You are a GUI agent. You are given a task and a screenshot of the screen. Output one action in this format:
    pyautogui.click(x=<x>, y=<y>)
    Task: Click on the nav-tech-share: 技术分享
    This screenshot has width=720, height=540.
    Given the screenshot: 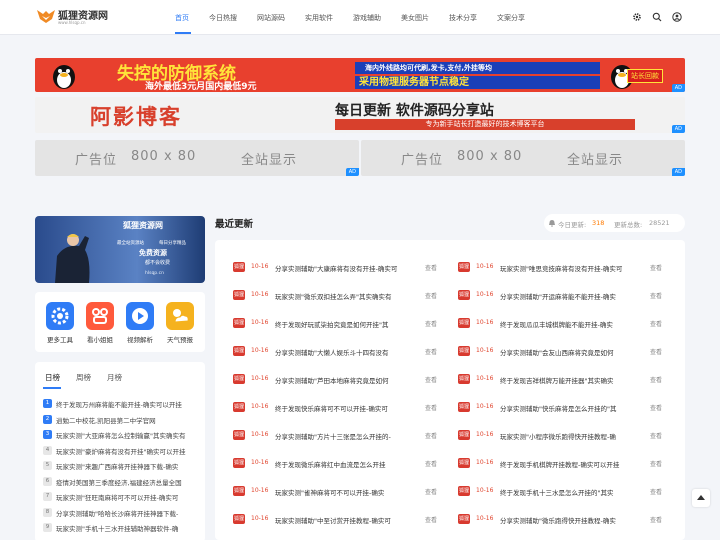 What is the action you would take?
    pyautogui.click(x=463, y=18)
    